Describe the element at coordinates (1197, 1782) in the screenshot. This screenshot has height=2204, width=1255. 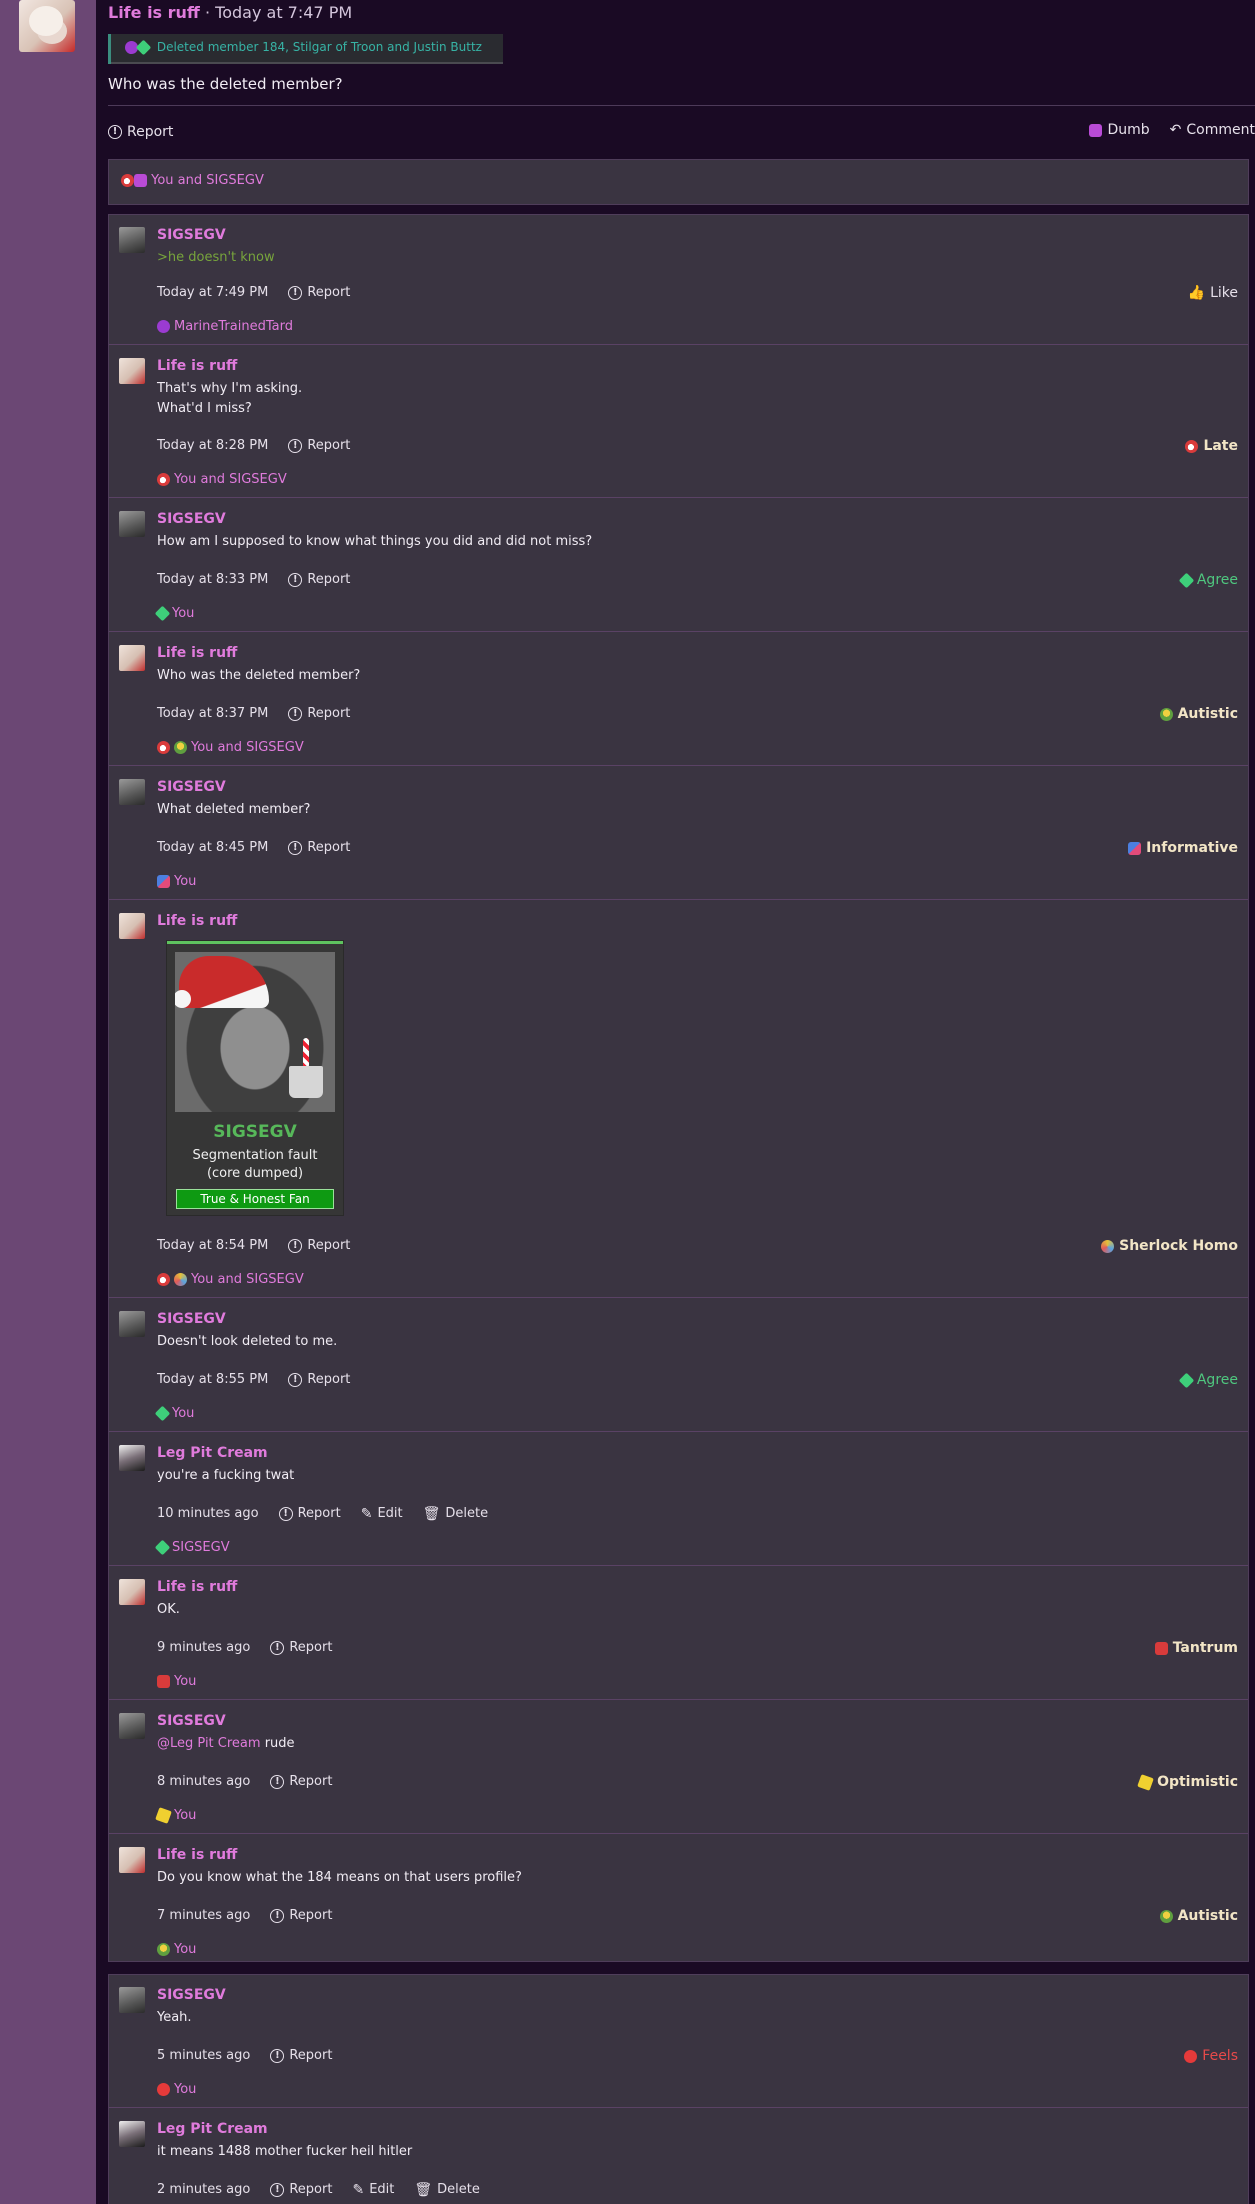
I see `reaction-label: Optimistic` at that location.